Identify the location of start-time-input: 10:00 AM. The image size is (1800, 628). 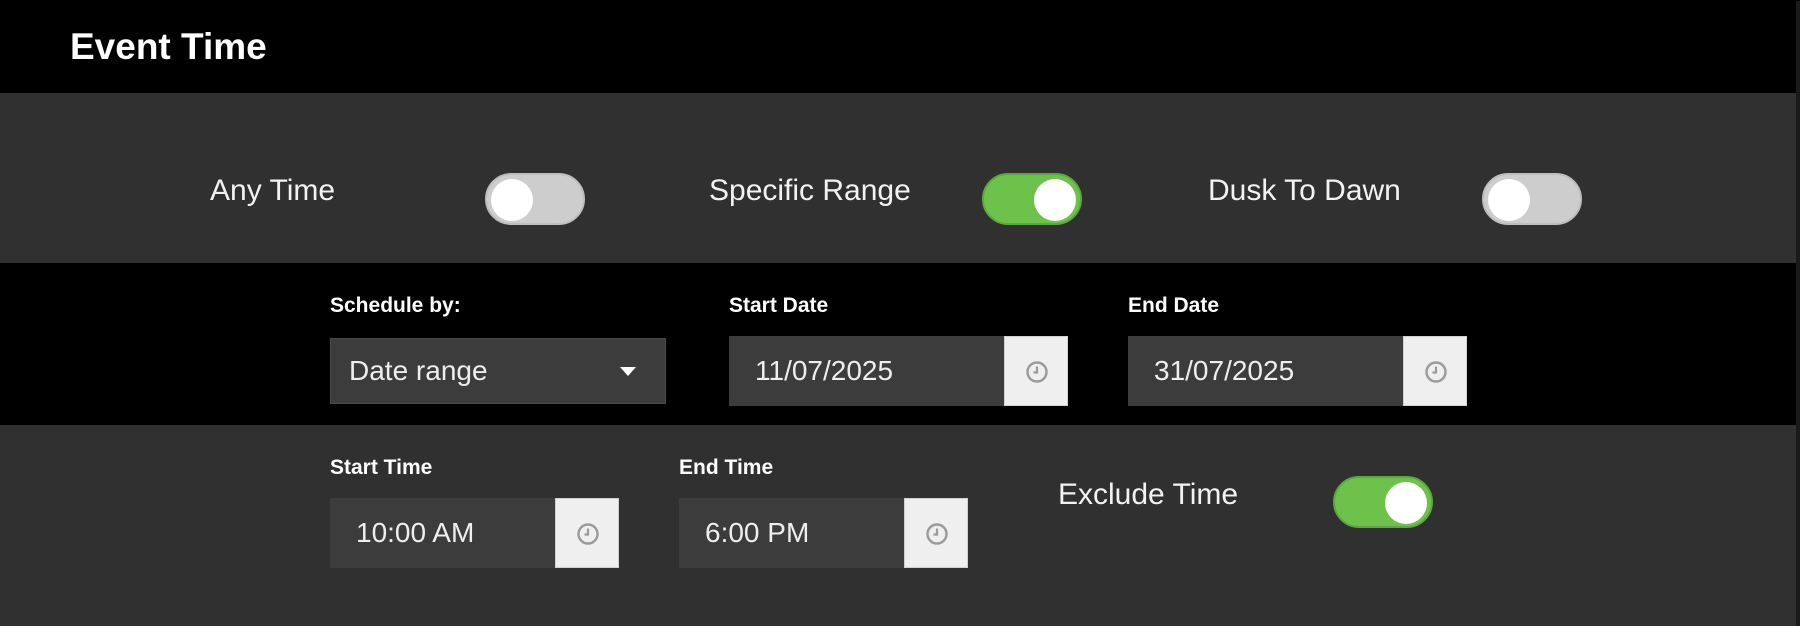
(442, 533).